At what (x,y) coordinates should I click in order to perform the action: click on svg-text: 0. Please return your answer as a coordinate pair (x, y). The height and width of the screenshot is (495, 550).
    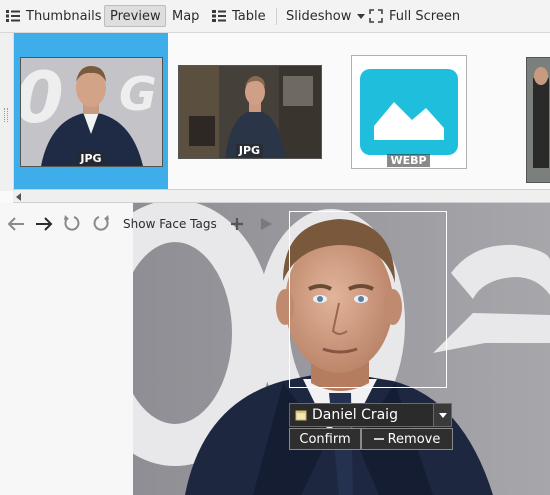
    Looking at the image, I should click on (42, 98).